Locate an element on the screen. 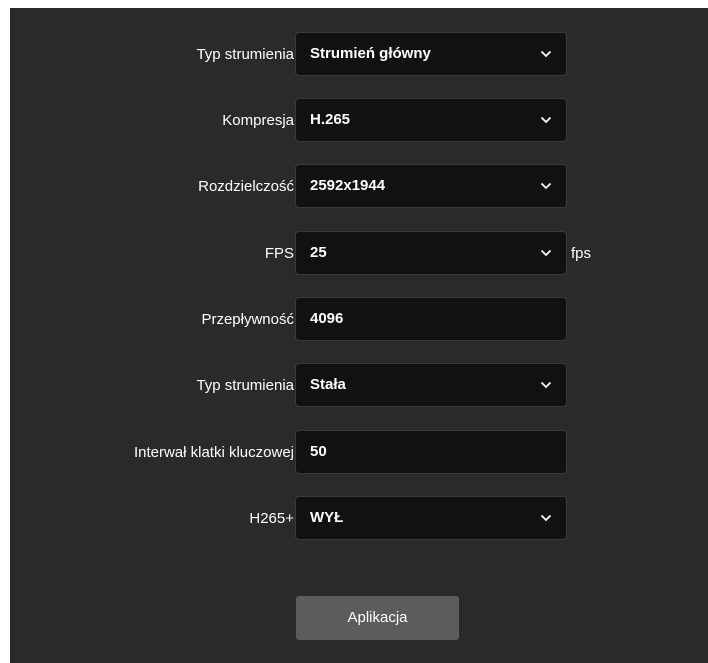 The height and width of the screenshot is (663, 708). bitrate-value: 4096 is located at coordinates (327, 318).